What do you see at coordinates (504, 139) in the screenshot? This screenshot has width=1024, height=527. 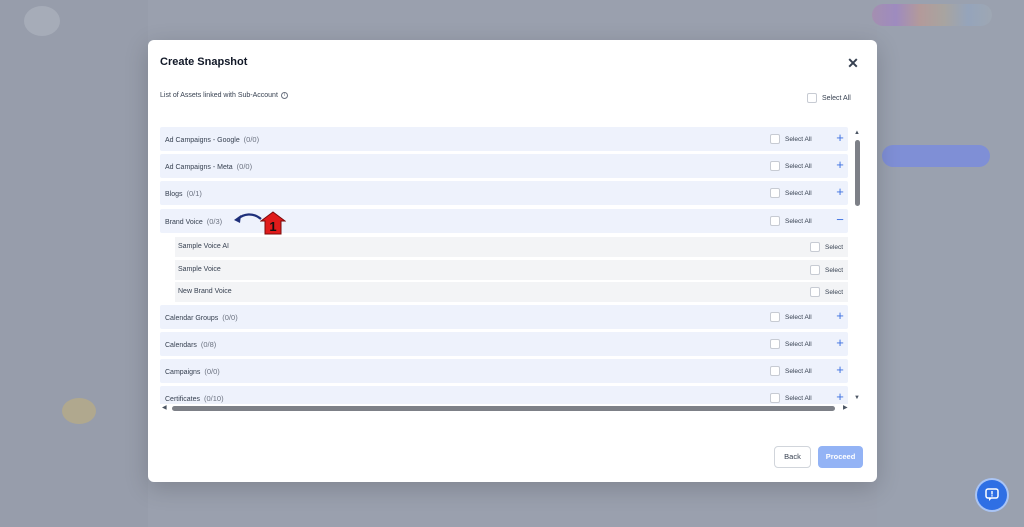 I see `asset-row-ad-campaigns-google: Ad Campaigns - Google (0/0) Select All +` at bounding box center [504, 139].